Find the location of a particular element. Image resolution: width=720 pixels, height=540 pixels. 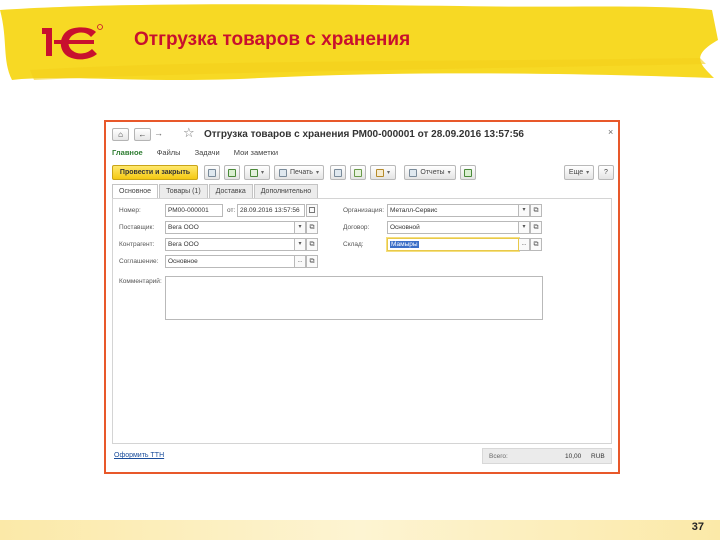

home-button: ⌂ is located at coordinates (120, 134).